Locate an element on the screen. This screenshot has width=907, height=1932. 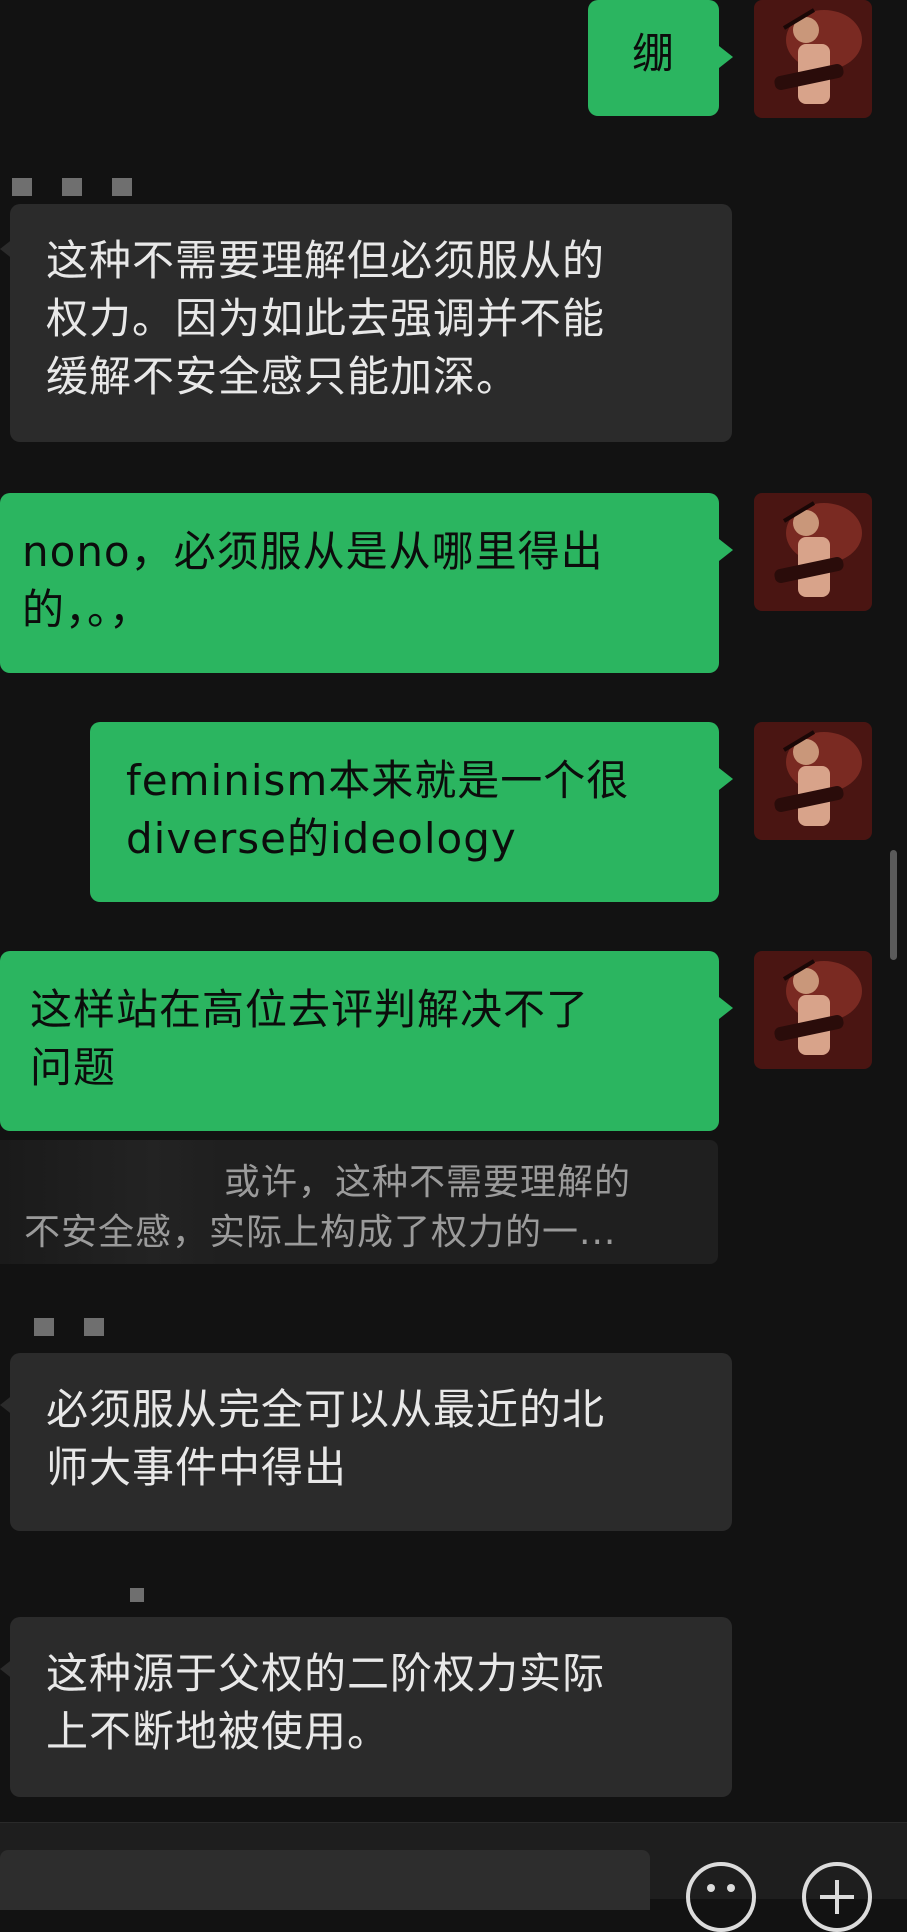
emoji-icon-glyph is located at coordinates (721, 1888).